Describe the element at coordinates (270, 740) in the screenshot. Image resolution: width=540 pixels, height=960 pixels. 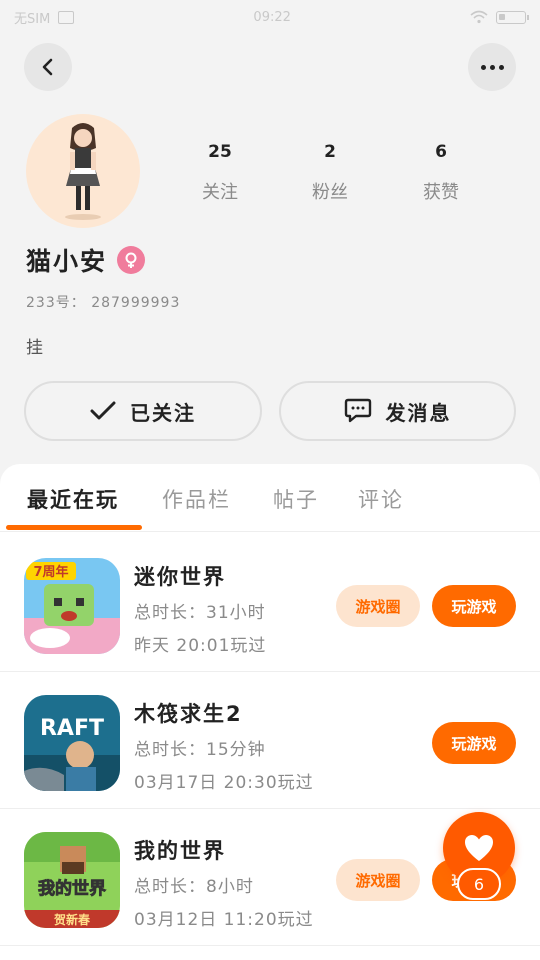
I see `game-row-raft: RAFT 木筏求生2 总时长：15分钟 03月17日 20:30玩过 玩游戏` at that location.